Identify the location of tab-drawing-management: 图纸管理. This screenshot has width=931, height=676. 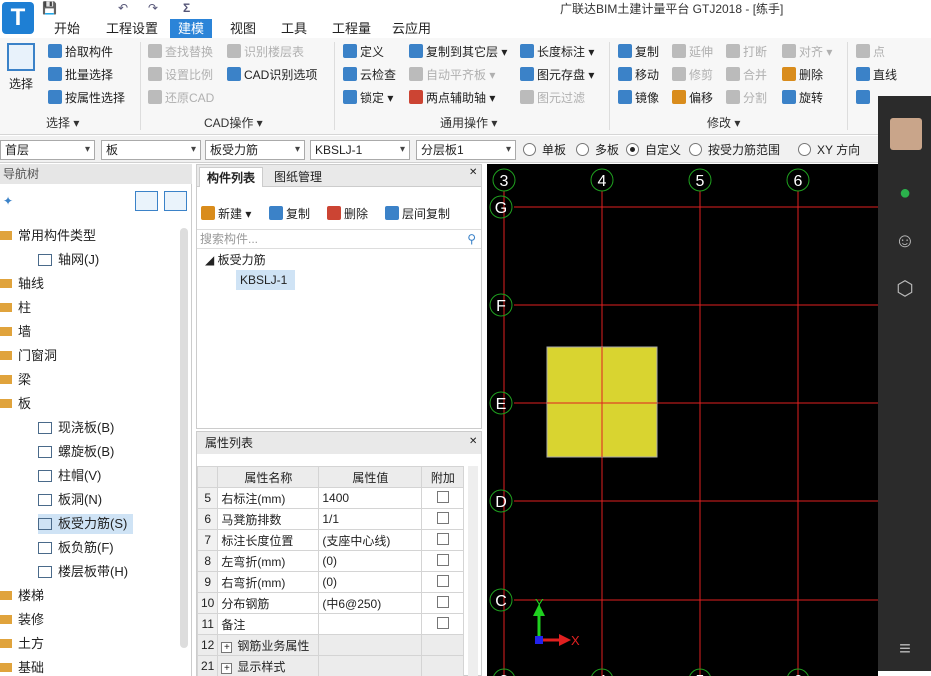
(298, 177).